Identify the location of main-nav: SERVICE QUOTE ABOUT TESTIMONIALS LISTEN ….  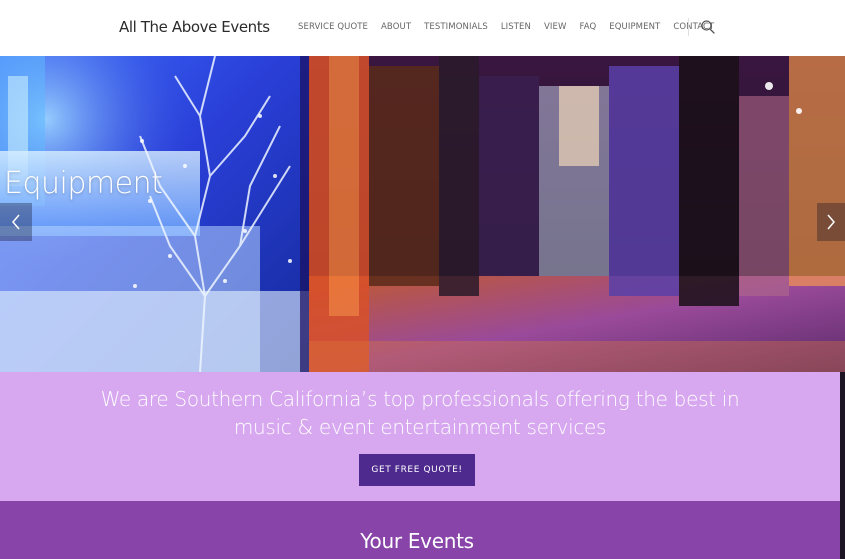
(512, 27).